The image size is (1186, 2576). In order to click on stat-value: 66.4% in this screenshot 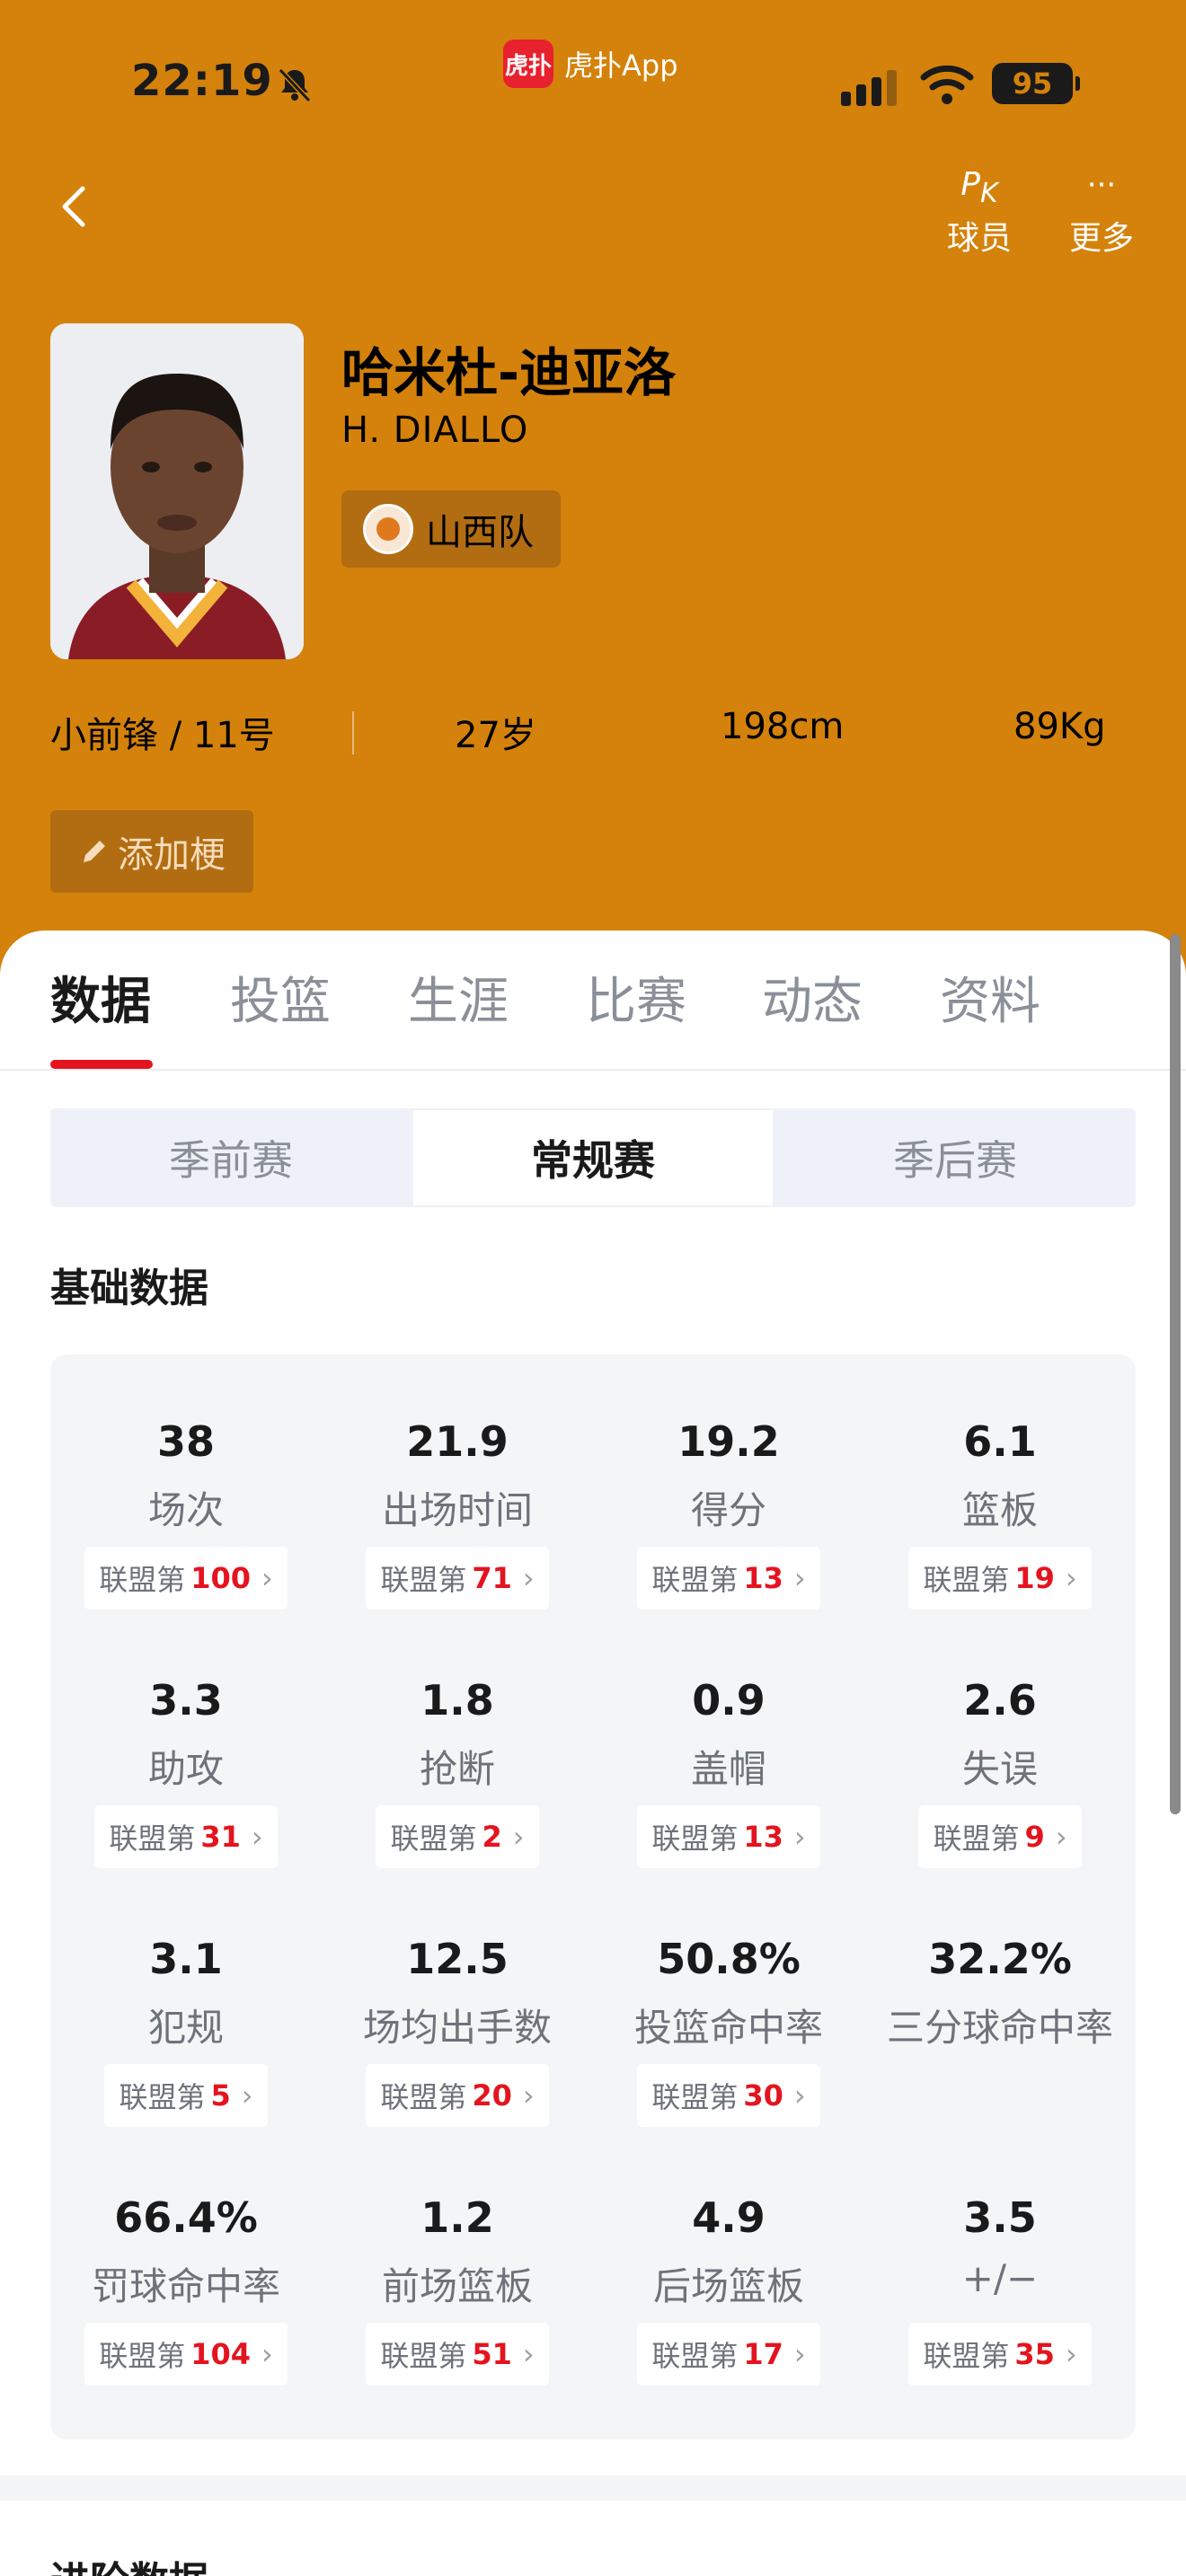, I will do `click(186, 2217)`.